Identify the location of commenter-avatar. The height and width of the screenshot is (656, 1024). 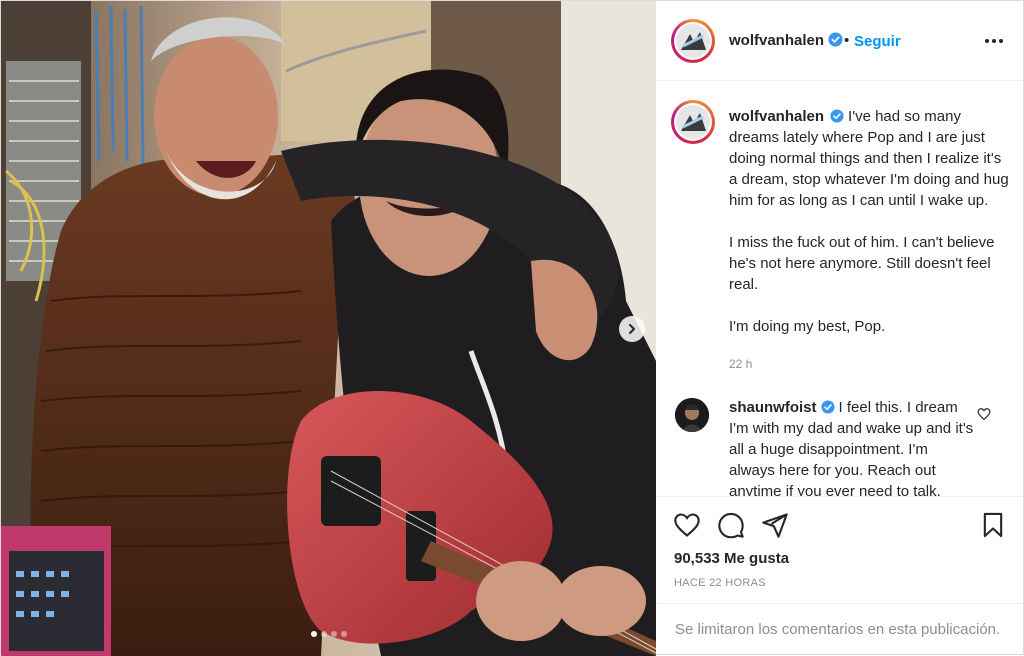
(692, 415).